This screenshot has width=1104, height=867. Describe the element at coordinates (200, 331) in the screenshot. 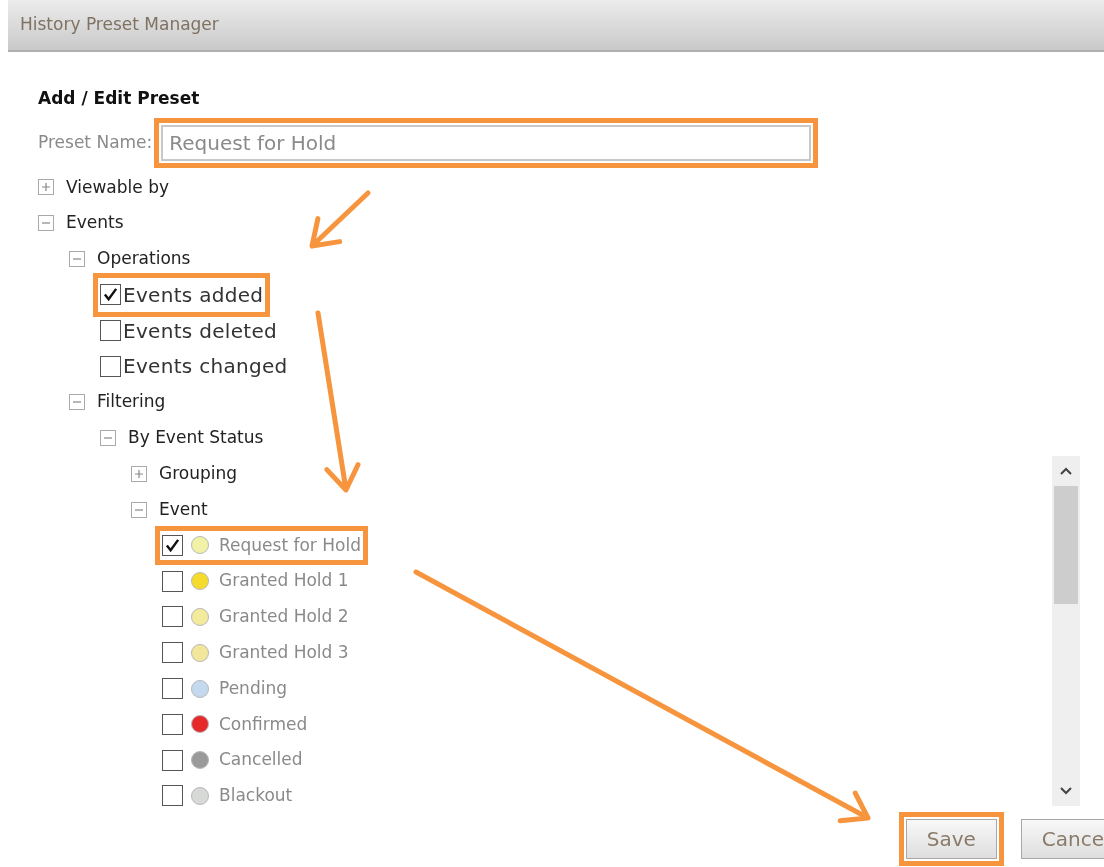

I see `option-label: Events deleted` at that location.